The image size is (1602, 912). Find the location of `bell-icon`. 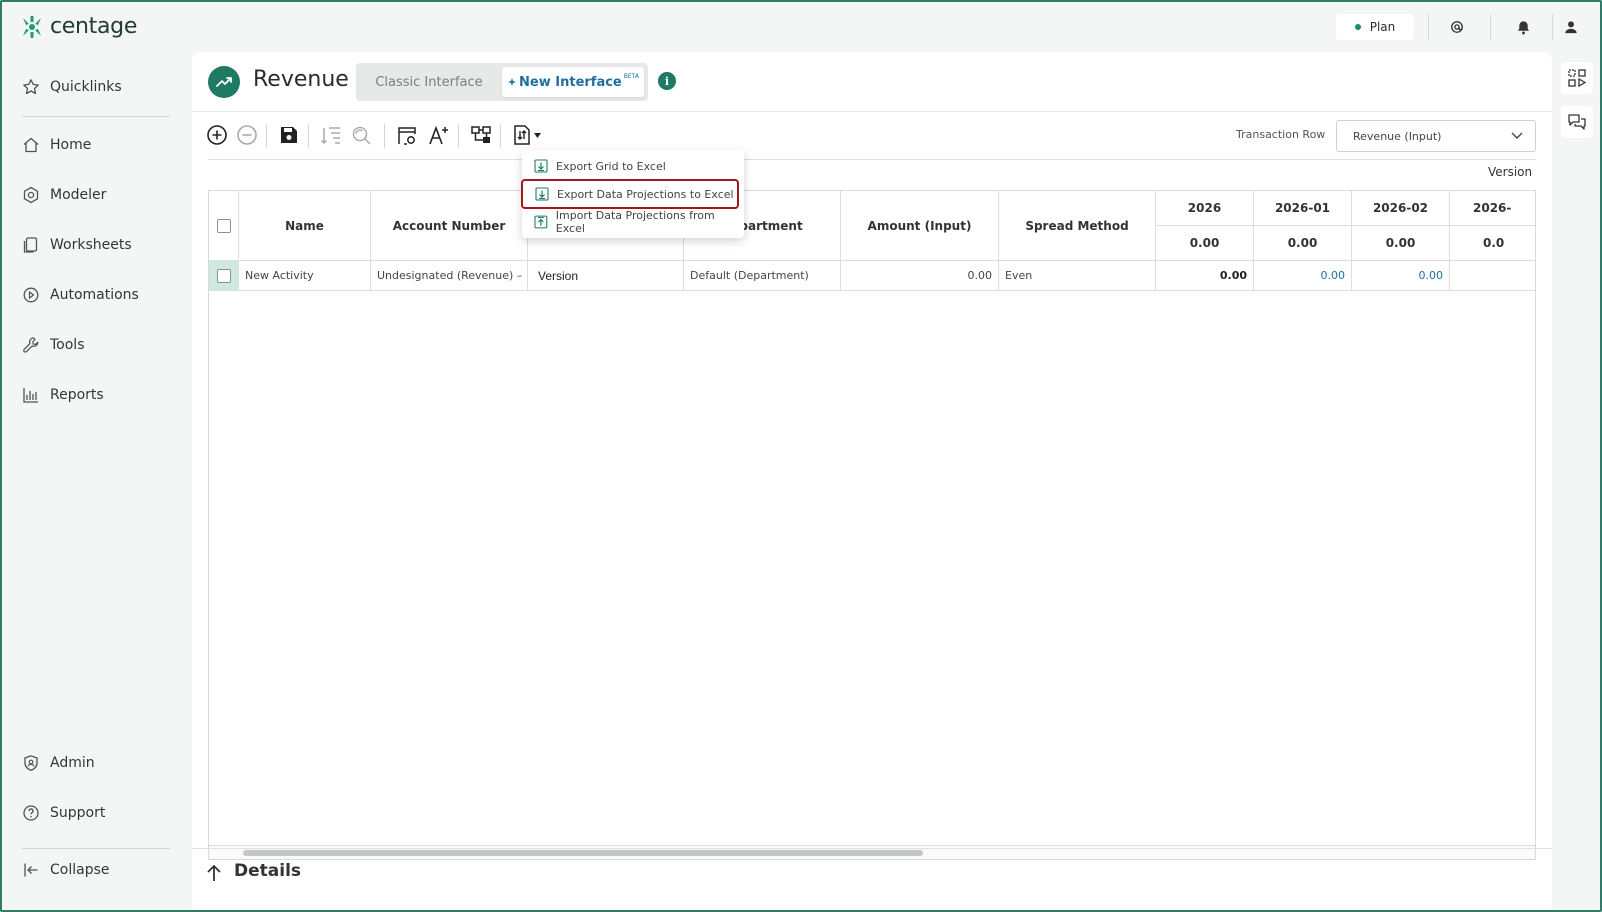

bell-icon is located at coordinates (1523, 27).